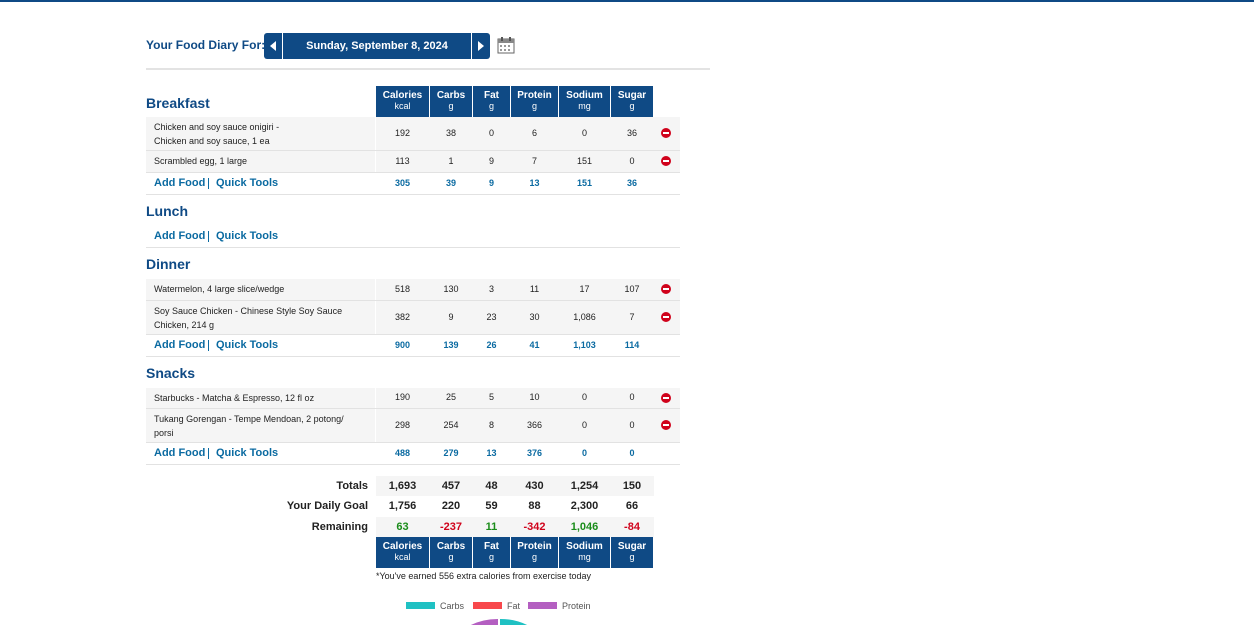  Describe the element at coordinates (402, 425) in the screenshot. I see `food-calories: 298` at that location.